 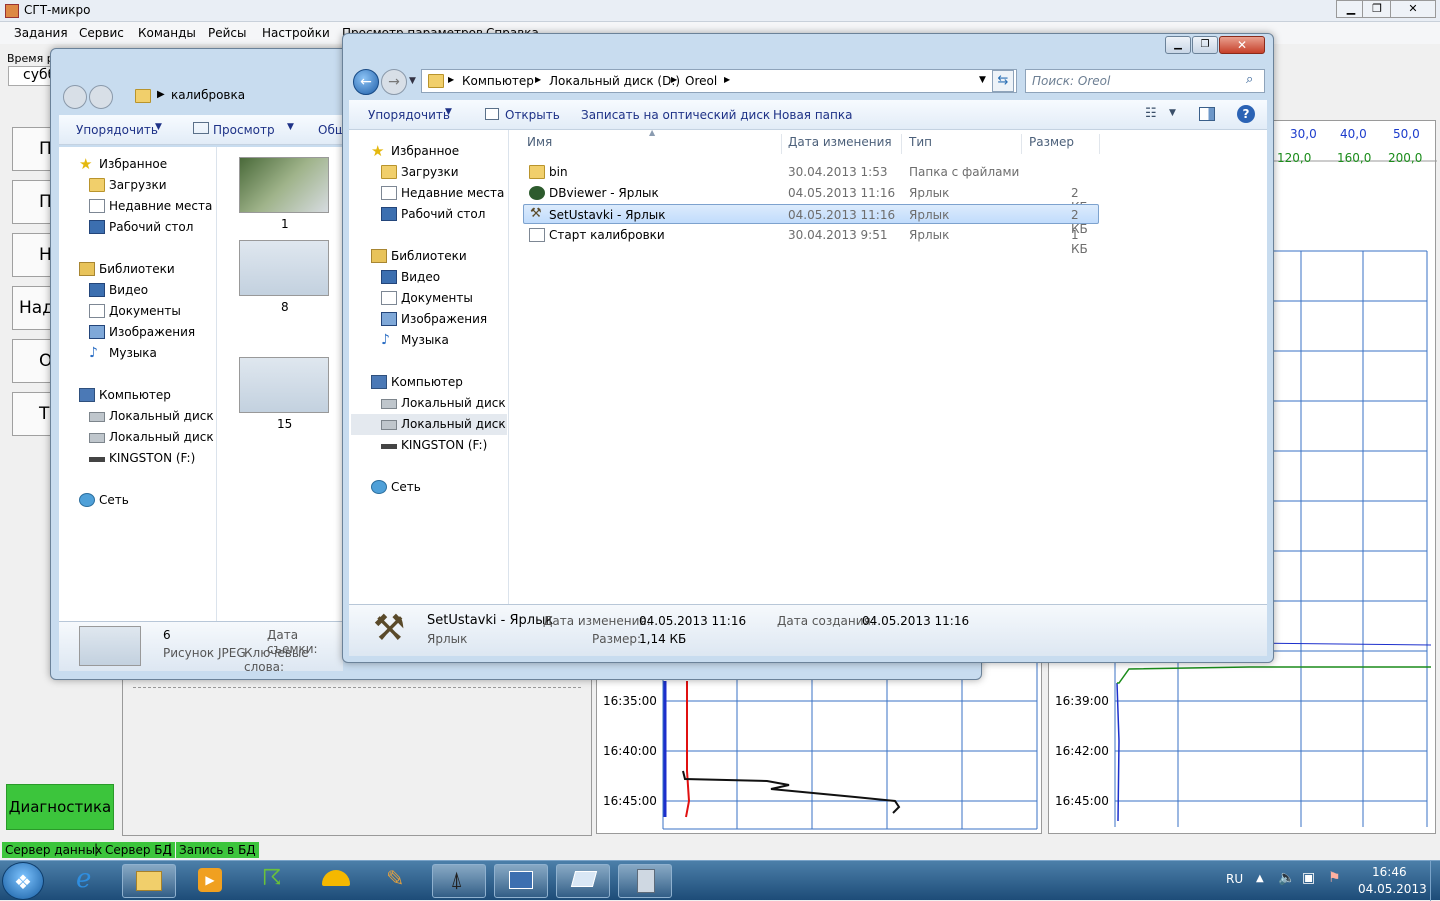 What do you see at coordinates (211, 881) in the screenshot?
I see `media-player-icon: ▶` at bounding box center [211, 881].